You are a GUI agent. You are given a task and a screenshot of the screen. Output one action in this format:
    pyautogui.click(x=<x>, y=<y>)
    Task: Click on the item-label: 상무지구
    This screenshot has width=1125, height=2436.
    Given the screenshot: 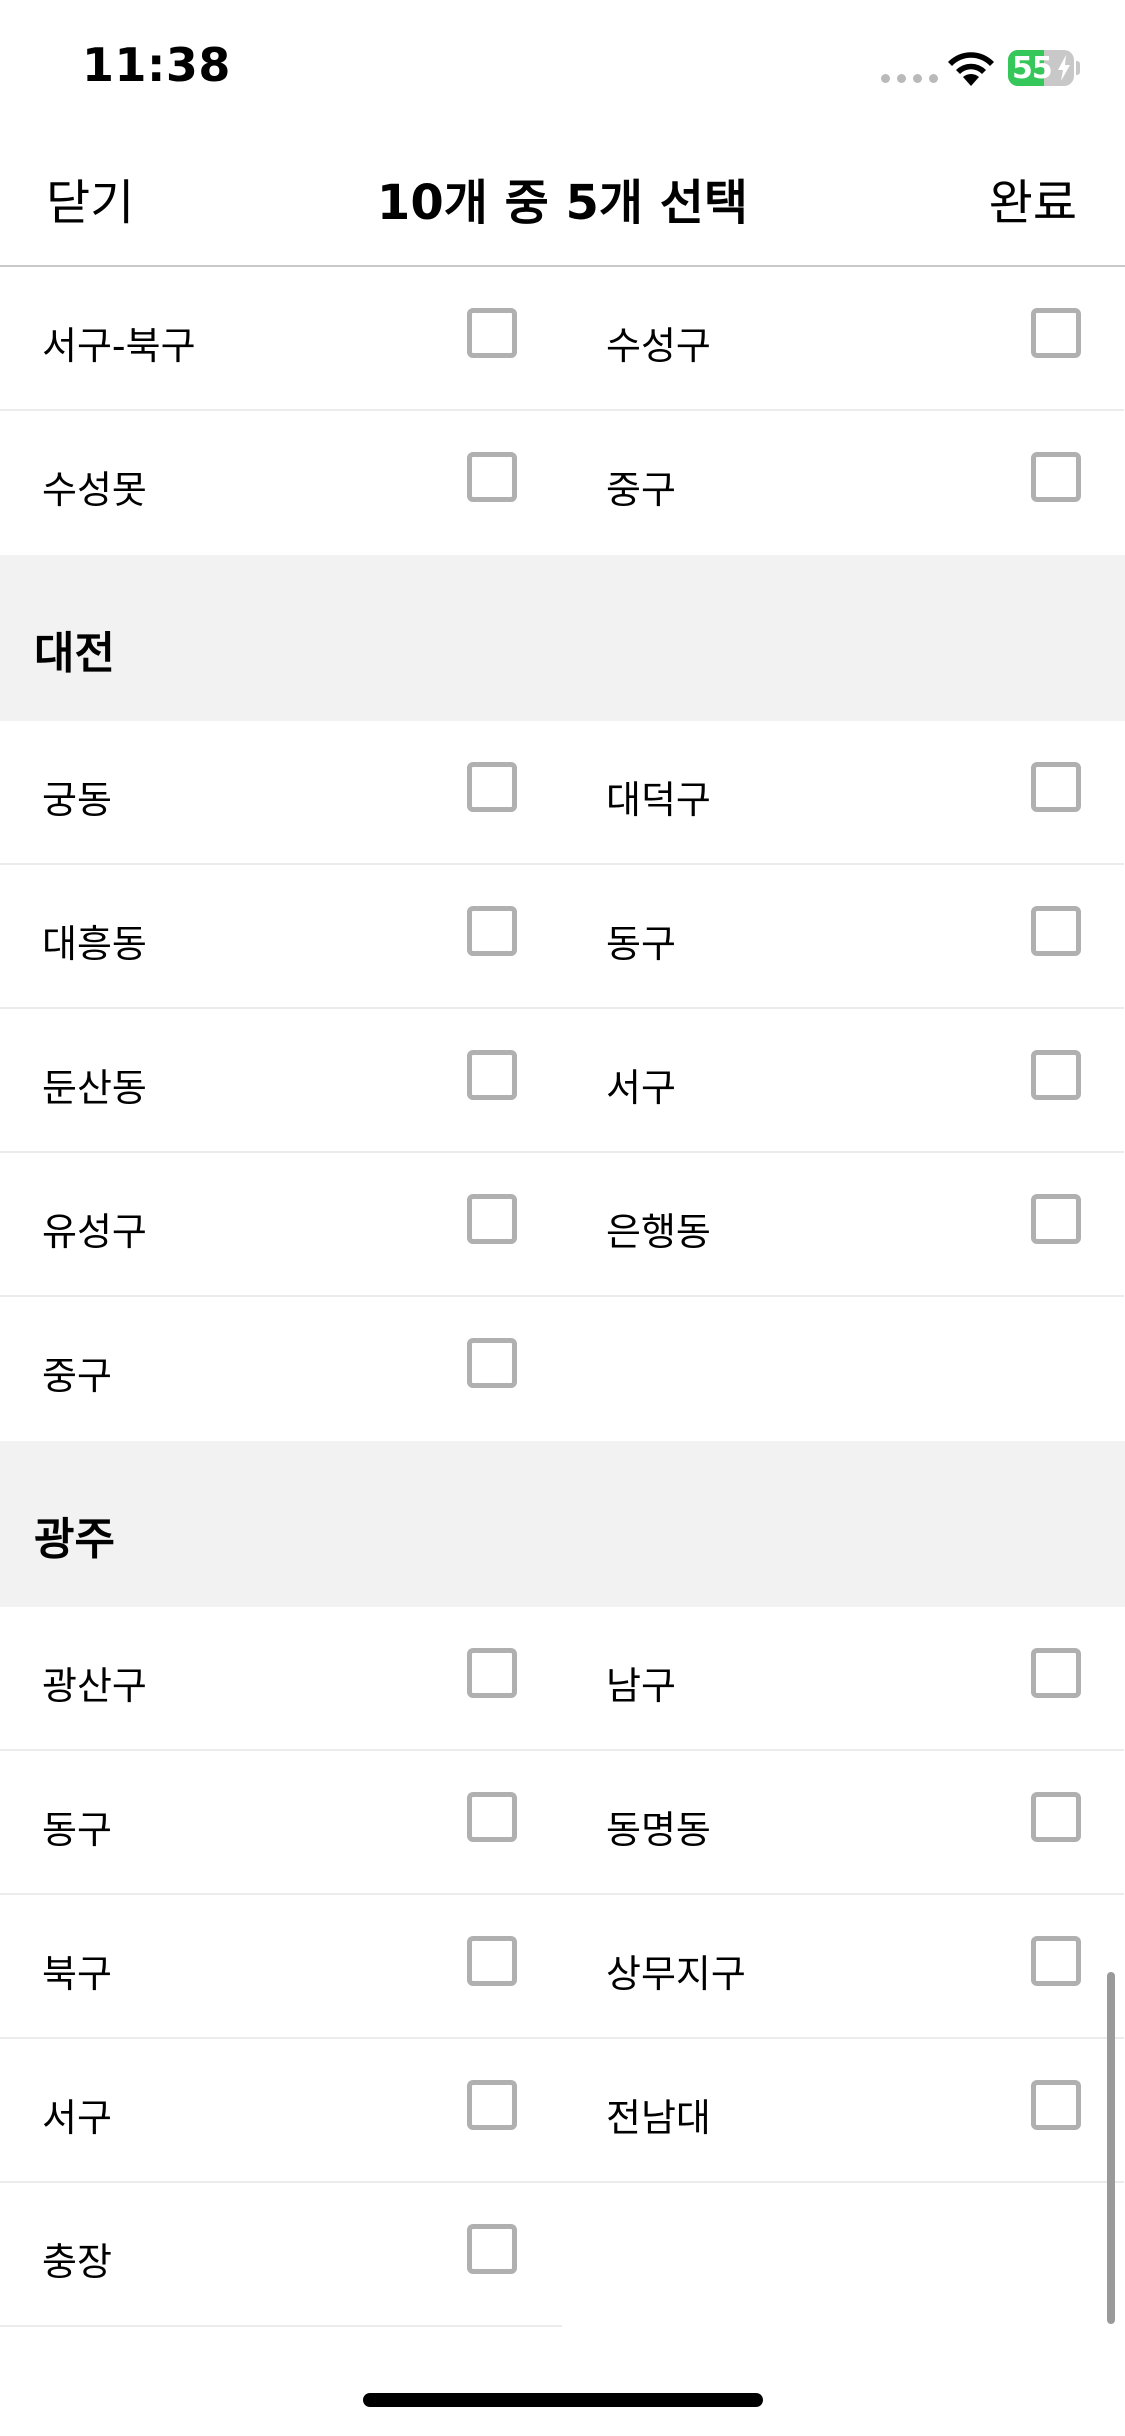 What is the action you would take?
    pyautogui.click(x=676, y=1974)
    